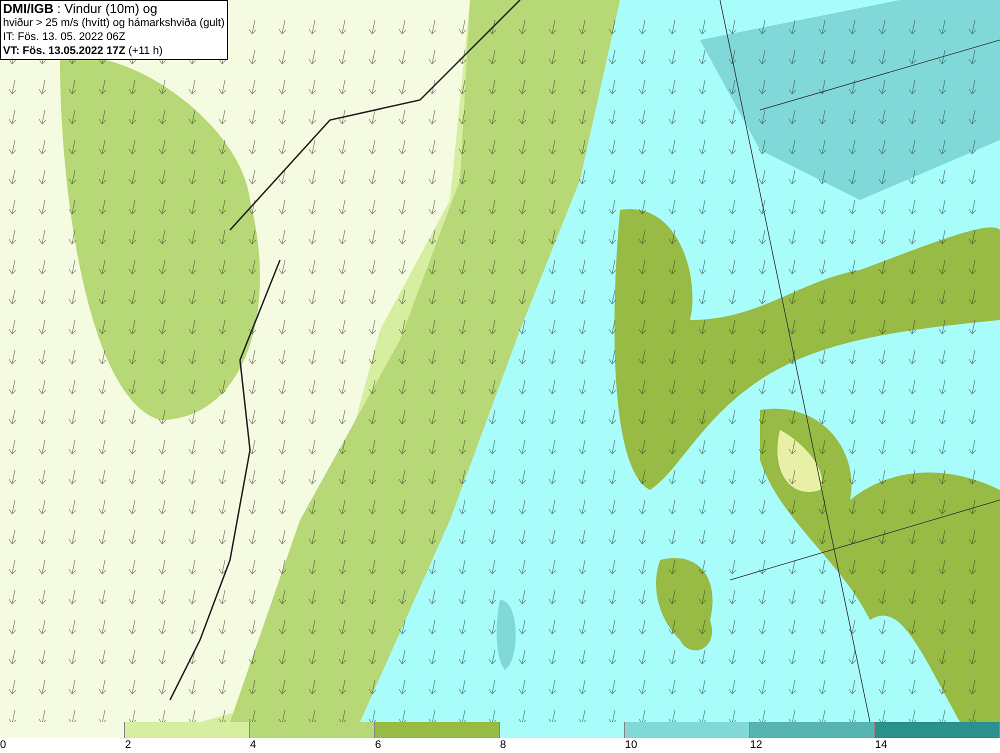  What do you see at coordinates (3, 745) in the screenshot?
I see `legend-label: 0` at bounding box center [3, 745].